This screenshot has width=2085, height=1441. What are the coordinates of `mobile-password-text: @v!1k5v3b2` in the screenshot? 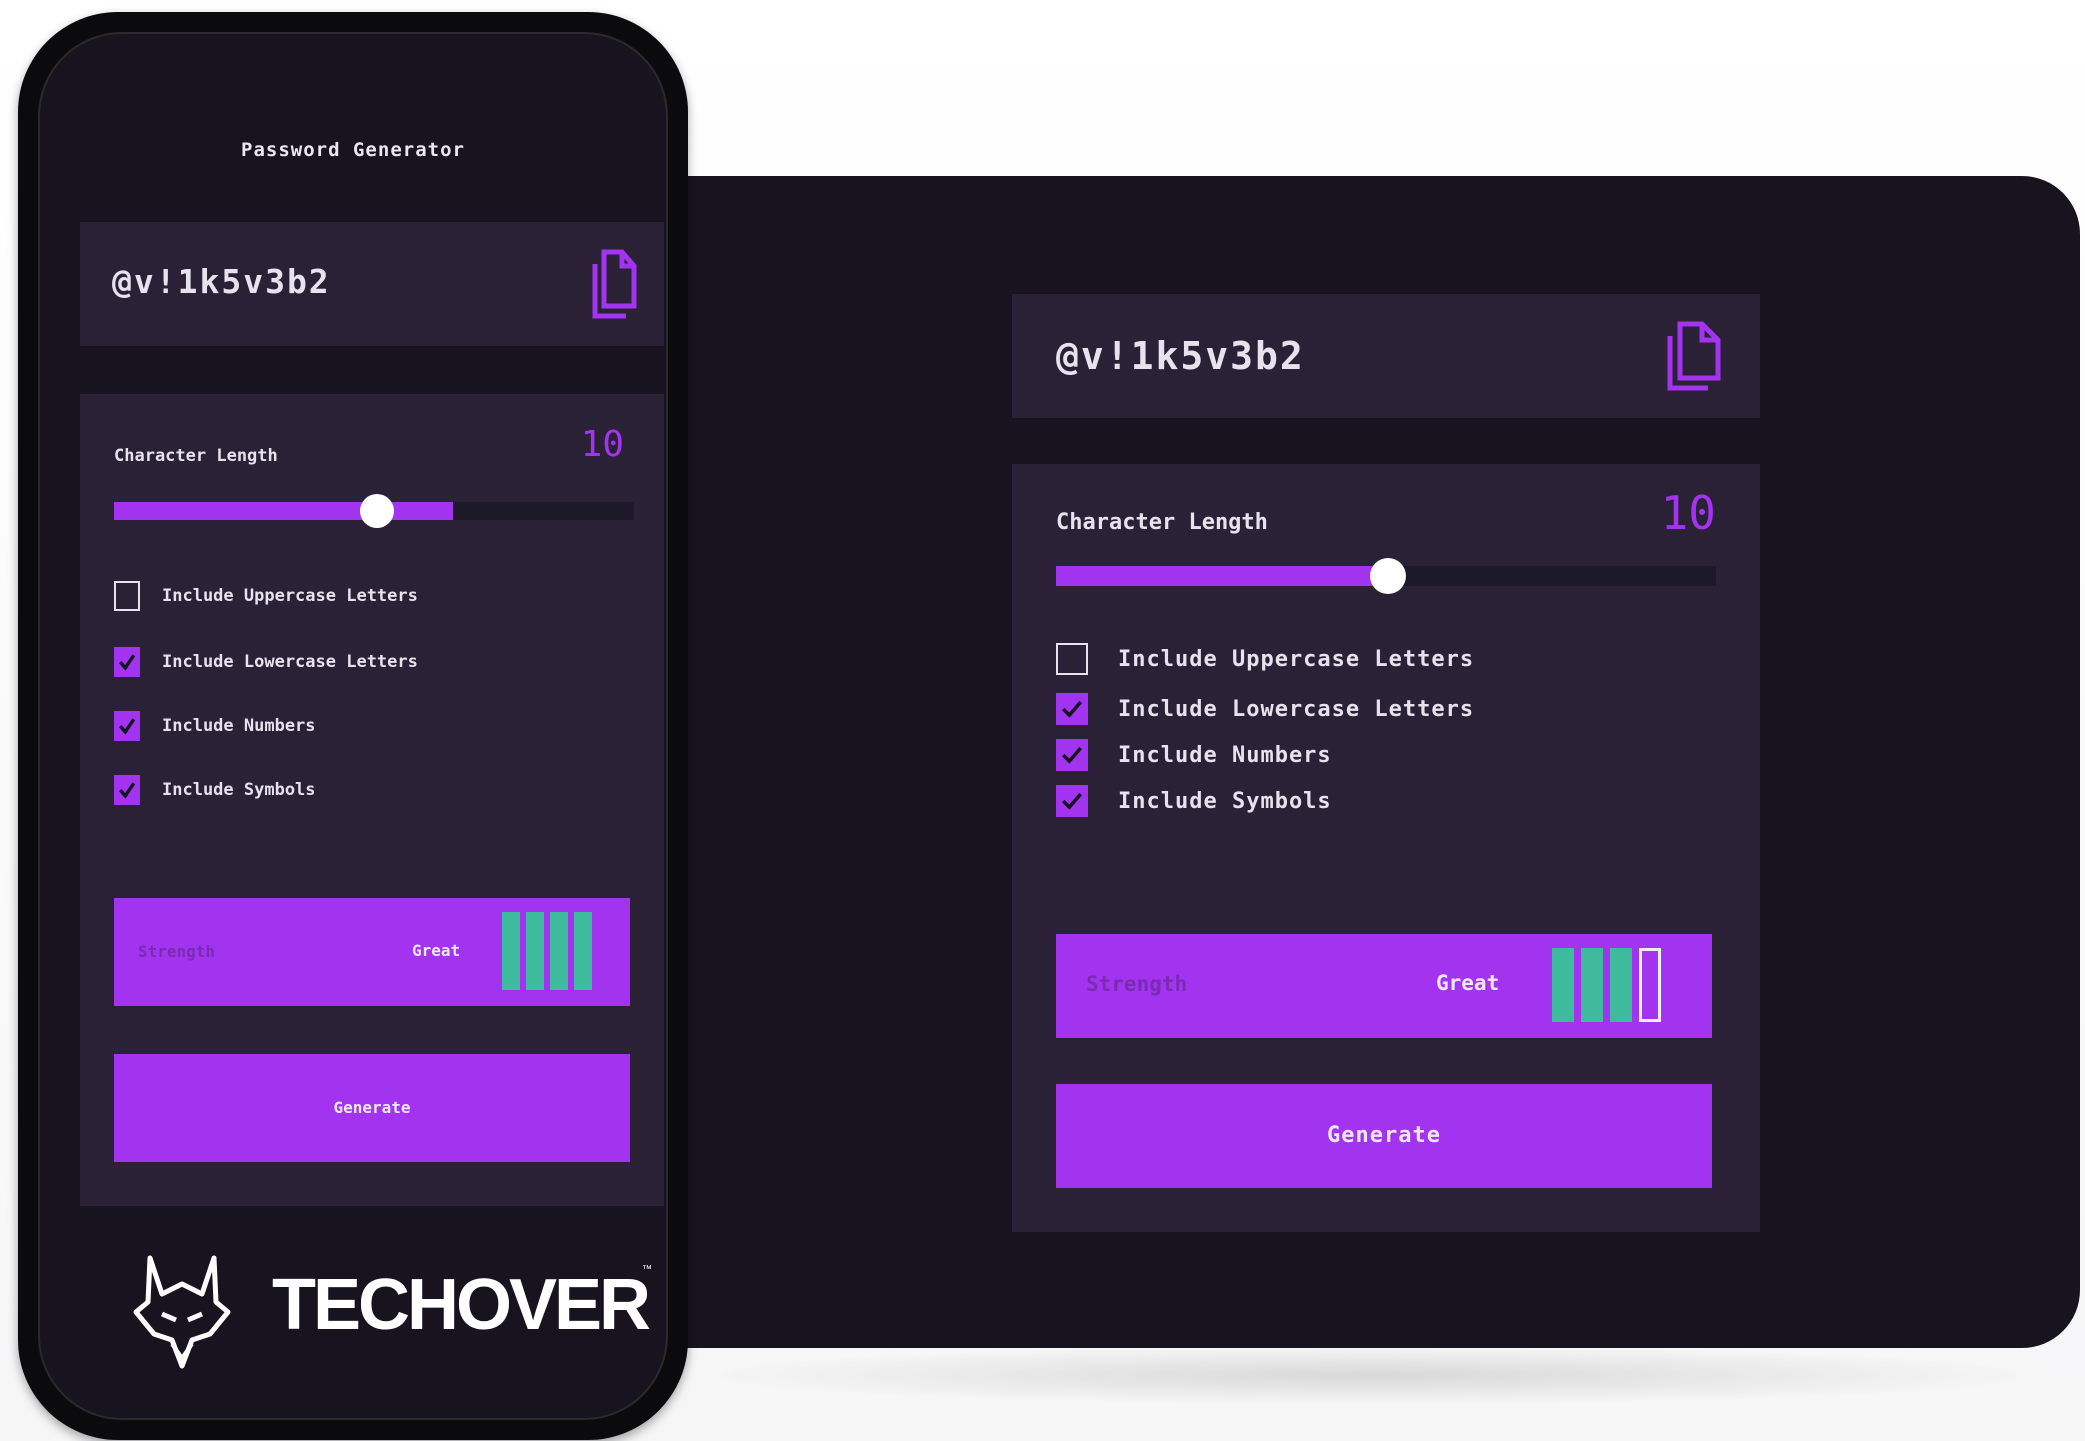 It's located at (221, 281).